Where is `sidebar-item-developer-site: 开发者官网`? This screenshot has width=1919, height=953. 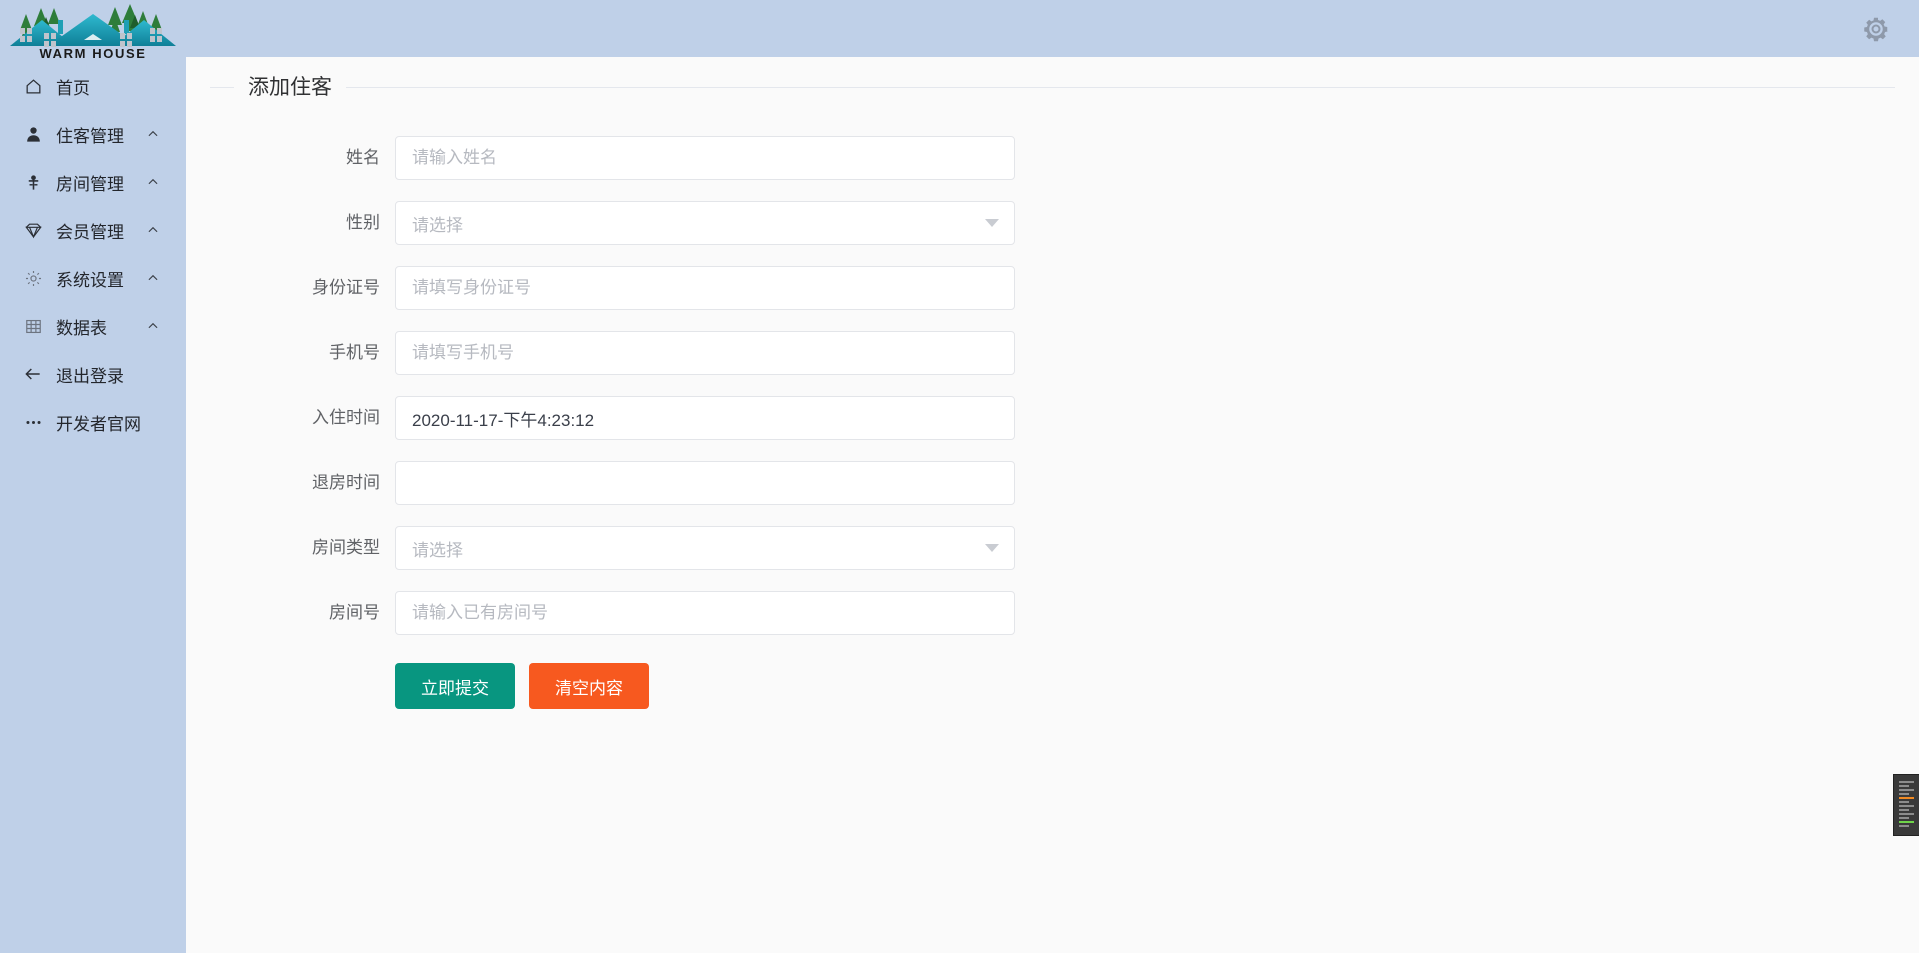 sidebar-item-developer-site: 开发者官网 is located at coordinates (93, 422).